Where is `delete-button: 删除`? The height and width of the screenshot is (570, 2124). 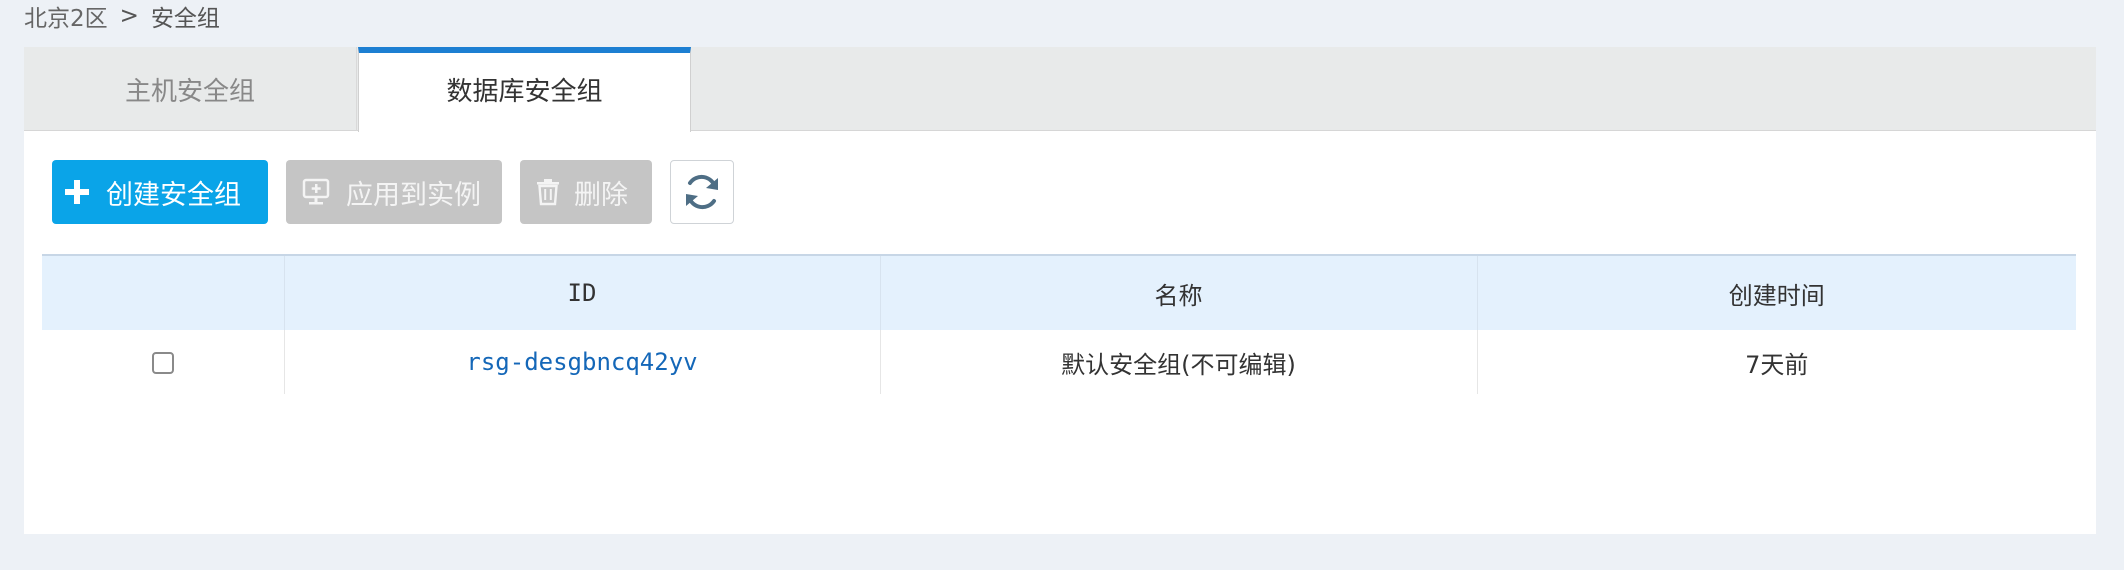 delete-button: 删除 is located at coordinates (586, 192).